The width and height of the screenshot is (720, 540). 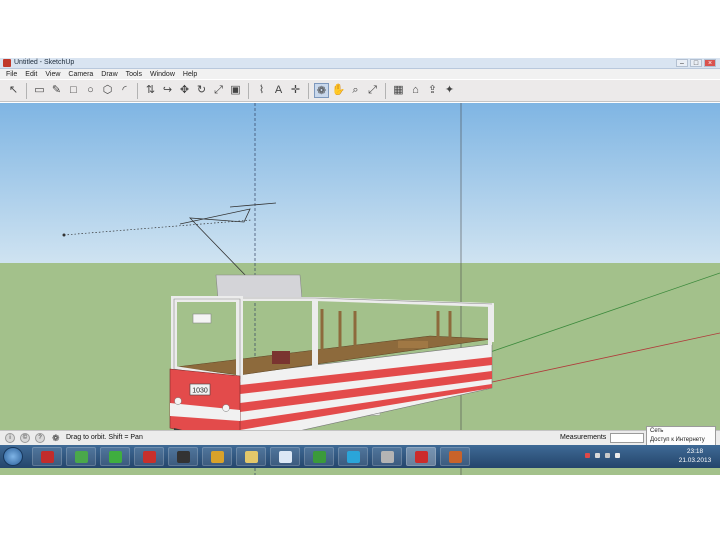 What do you see at coordinates (259, 287) in the screenshot?
I see `roof-box` at bounding box center [259, 287].